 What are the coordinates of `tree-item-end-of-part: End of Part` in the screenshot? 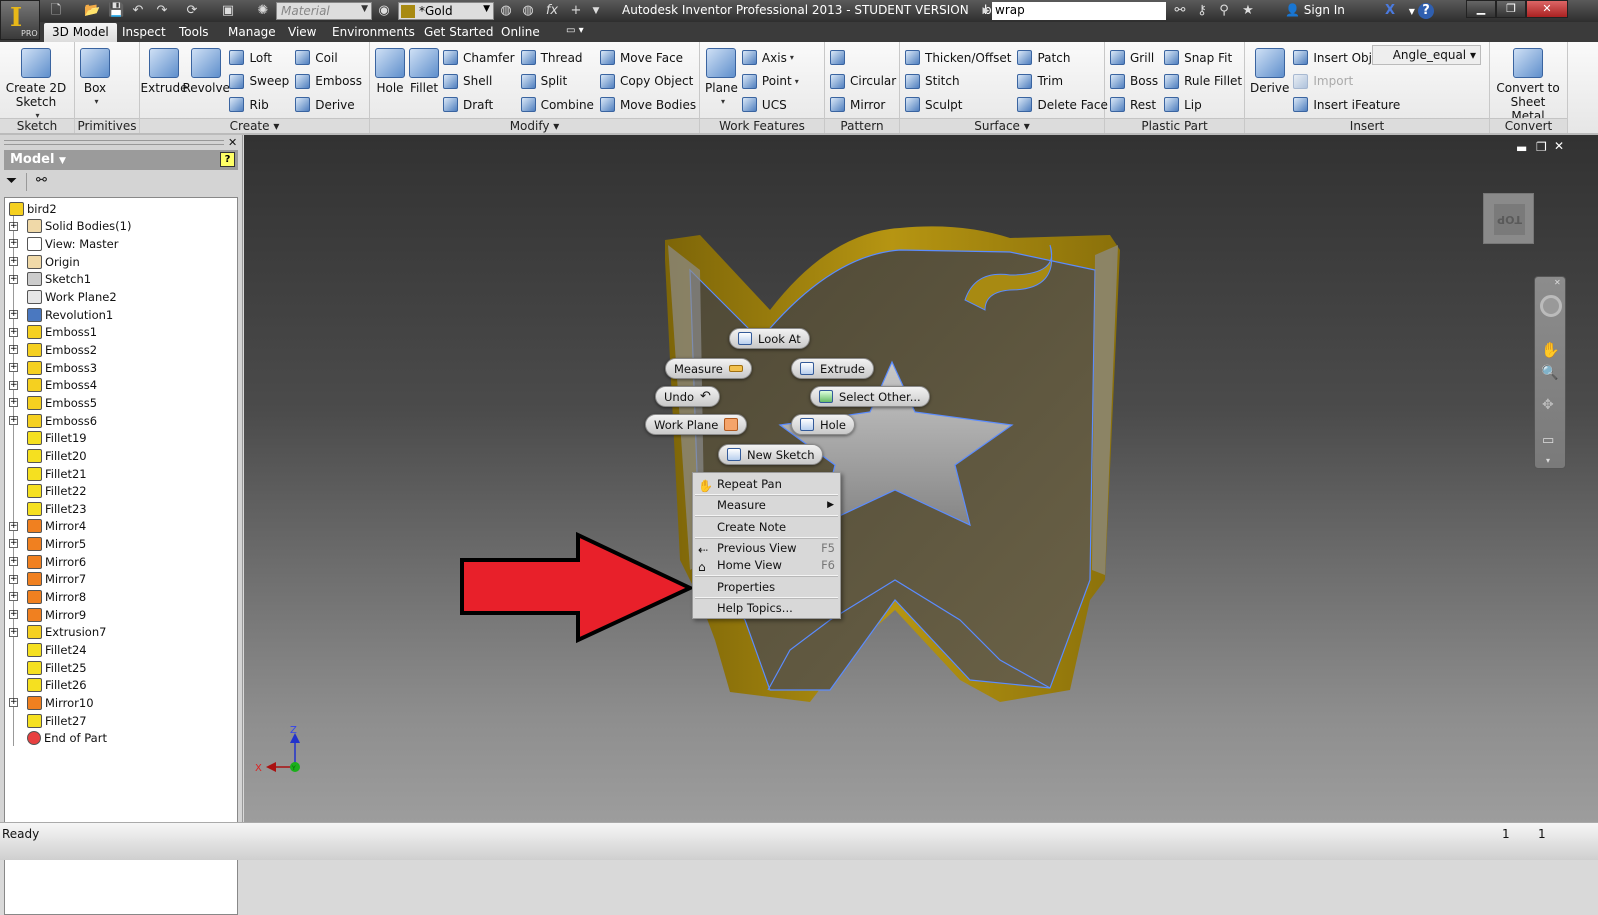 It's located at (67, 739).